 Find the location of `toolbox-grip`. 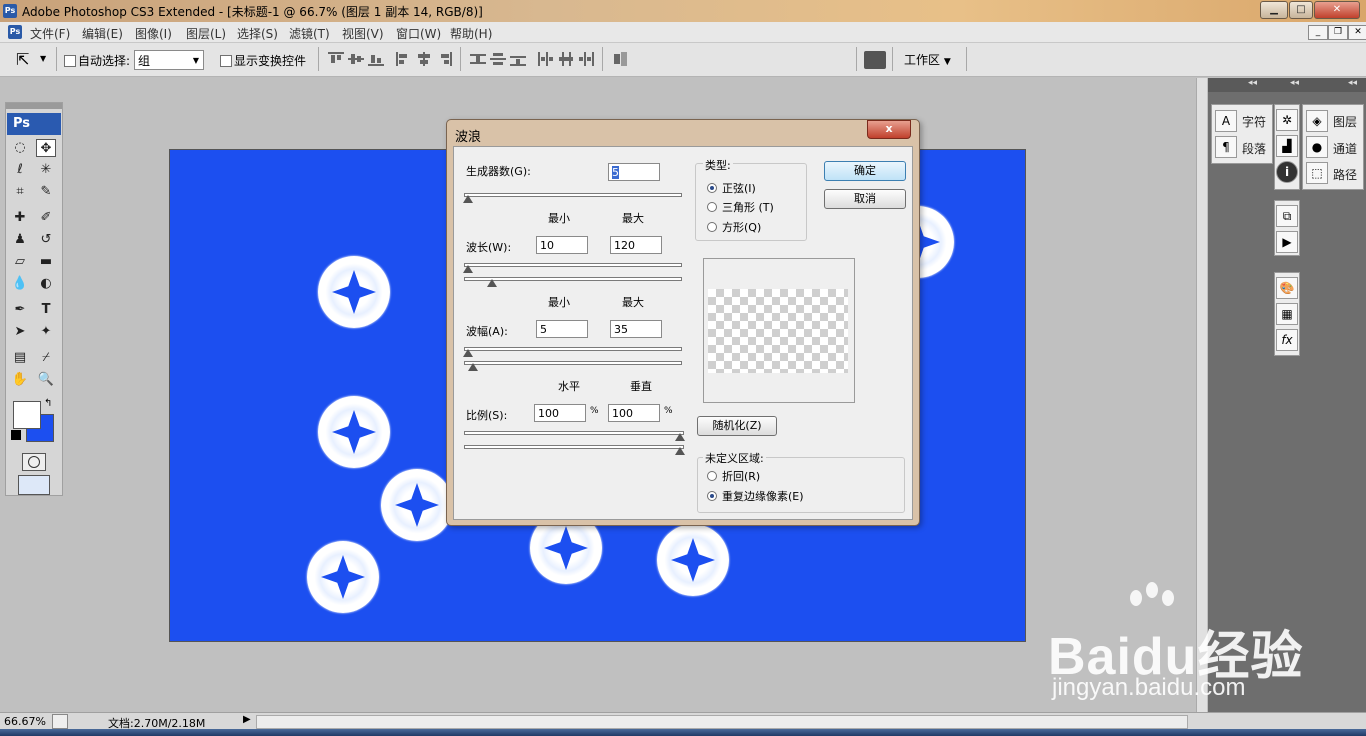

toolbox-grip is located at coordinates (34, 106).